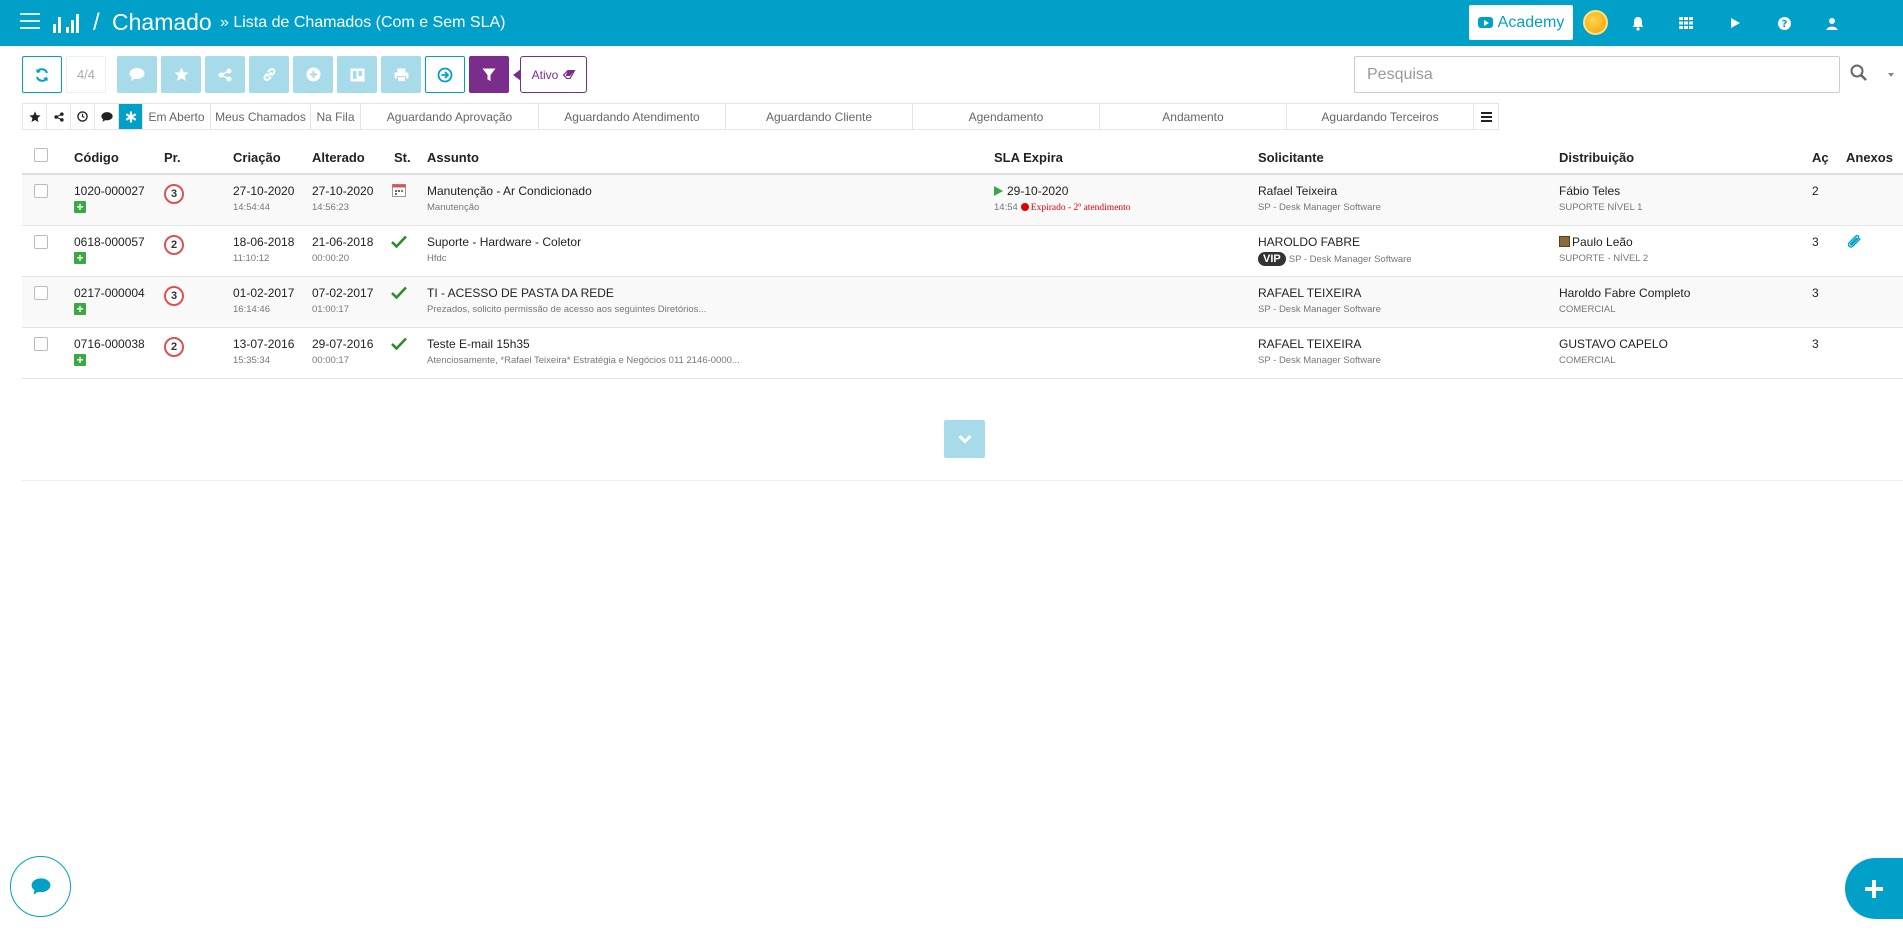 The width and height of the screenshot is (1903, 937). Describe the element at coordinates (964, 439) in the screenshot. I see `load-more-button` at that location.